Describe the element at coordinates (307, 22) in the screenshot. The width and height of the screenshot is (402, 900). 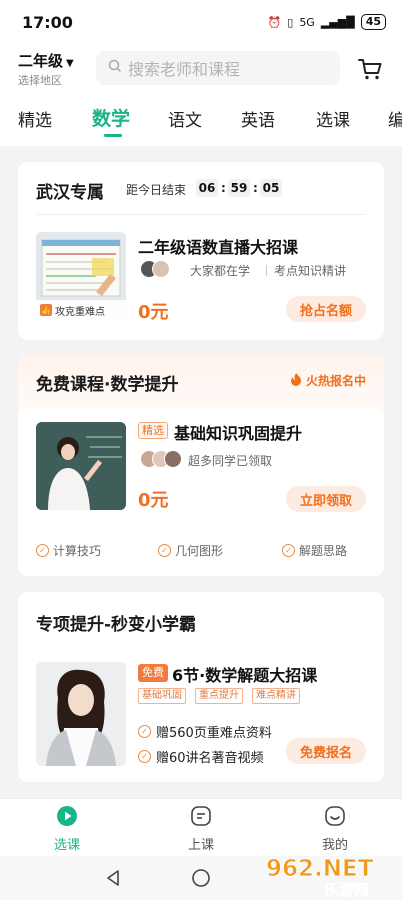
I see `network-label: 5G` at that location.